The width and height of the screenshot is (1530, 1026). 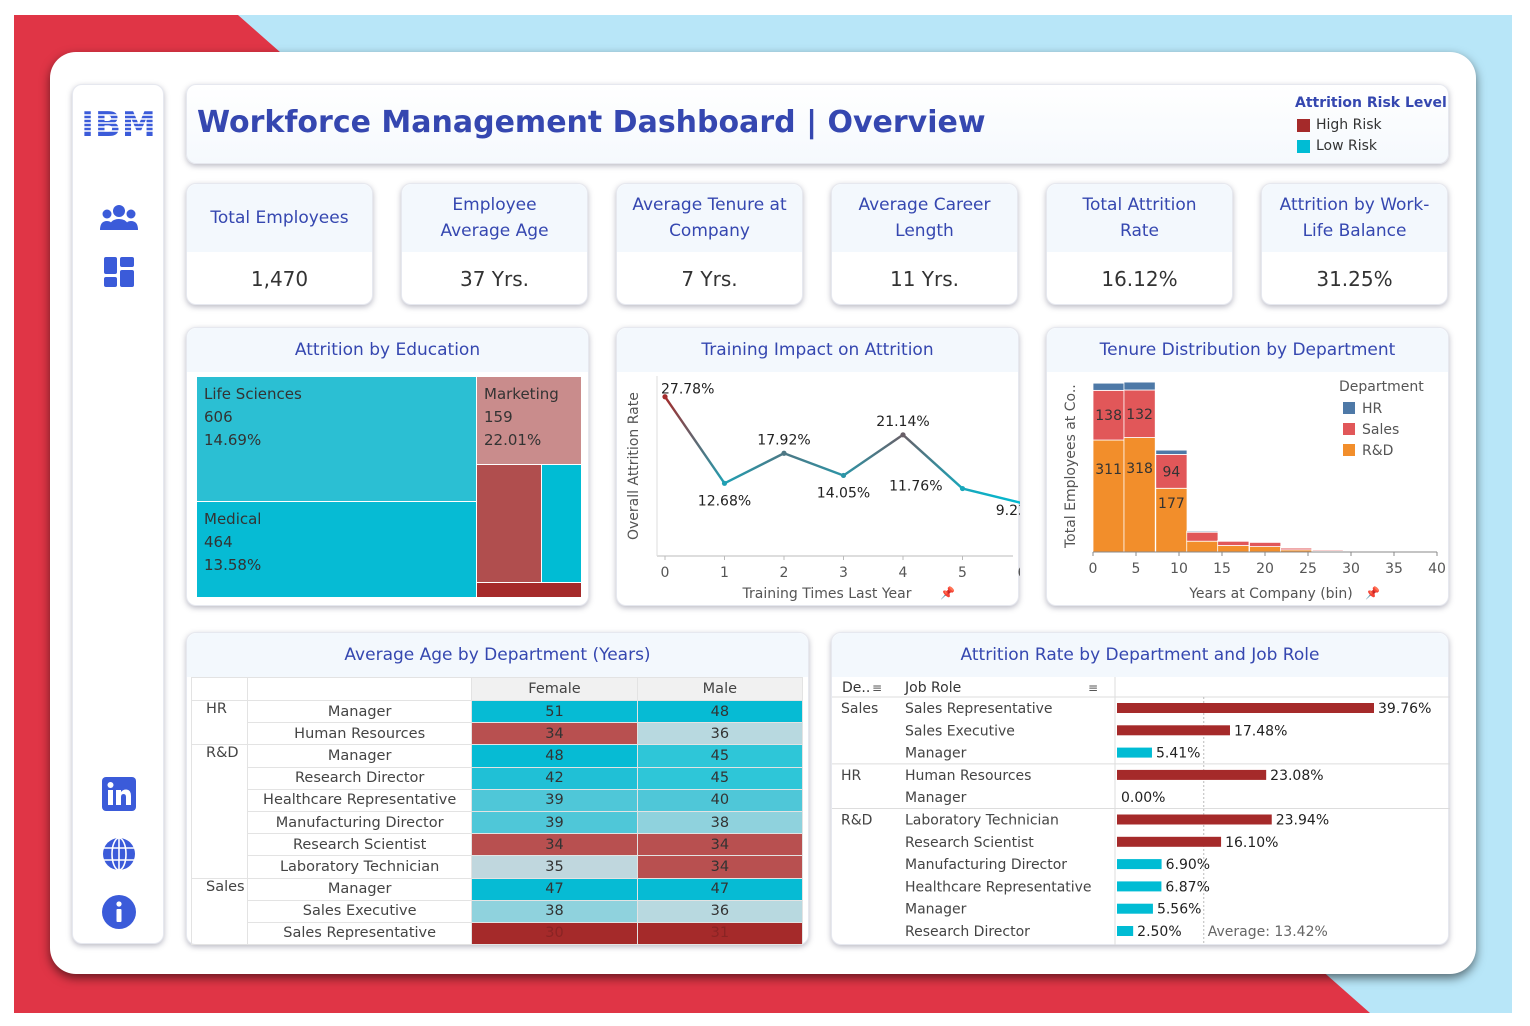 What do you see at coordinates (979, 709) in the screenshot?
I see `role-label: Sales Representative` at bounding box center [979, 709].